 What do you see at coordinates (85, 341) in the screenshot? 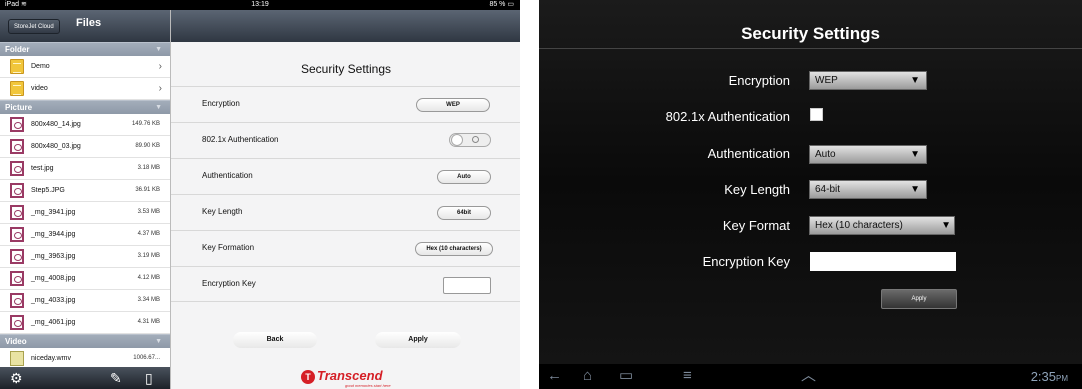
I see `section-video: Video ▼` at bounding box center [85, 341].